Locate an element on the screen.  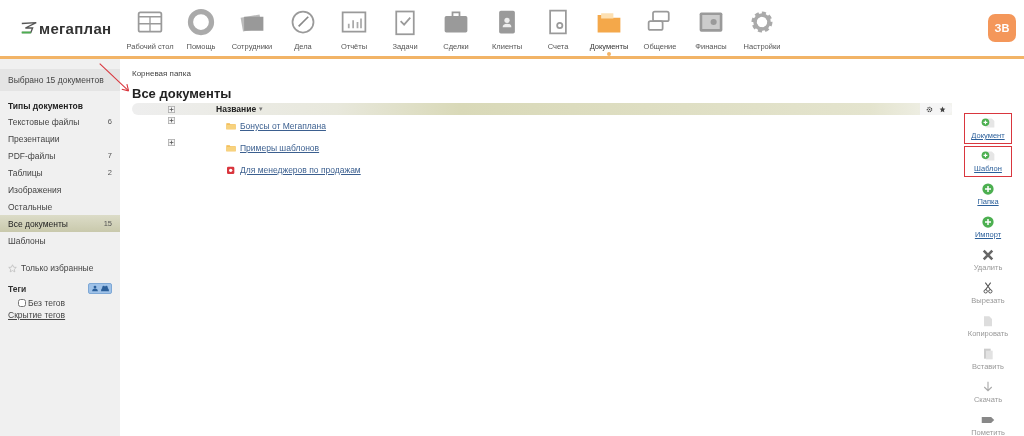
favorites-filter: Только избранные is located at coordinates (57, 268).